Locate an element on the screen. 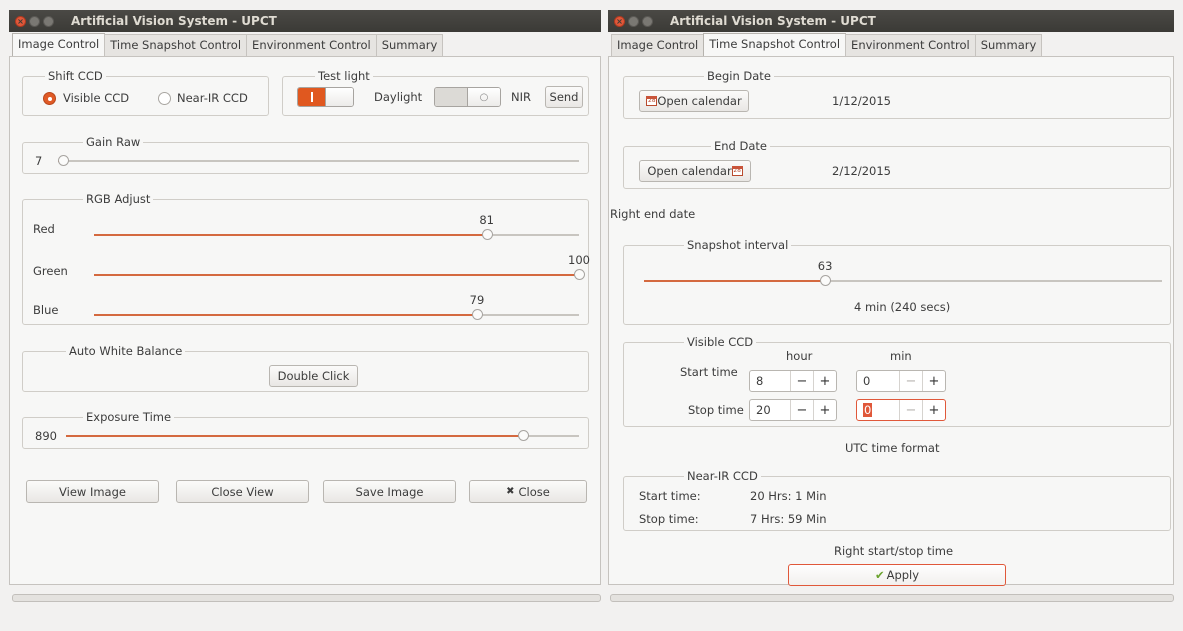  gain-raw-slider-handle is located at coordinates (64, 160).